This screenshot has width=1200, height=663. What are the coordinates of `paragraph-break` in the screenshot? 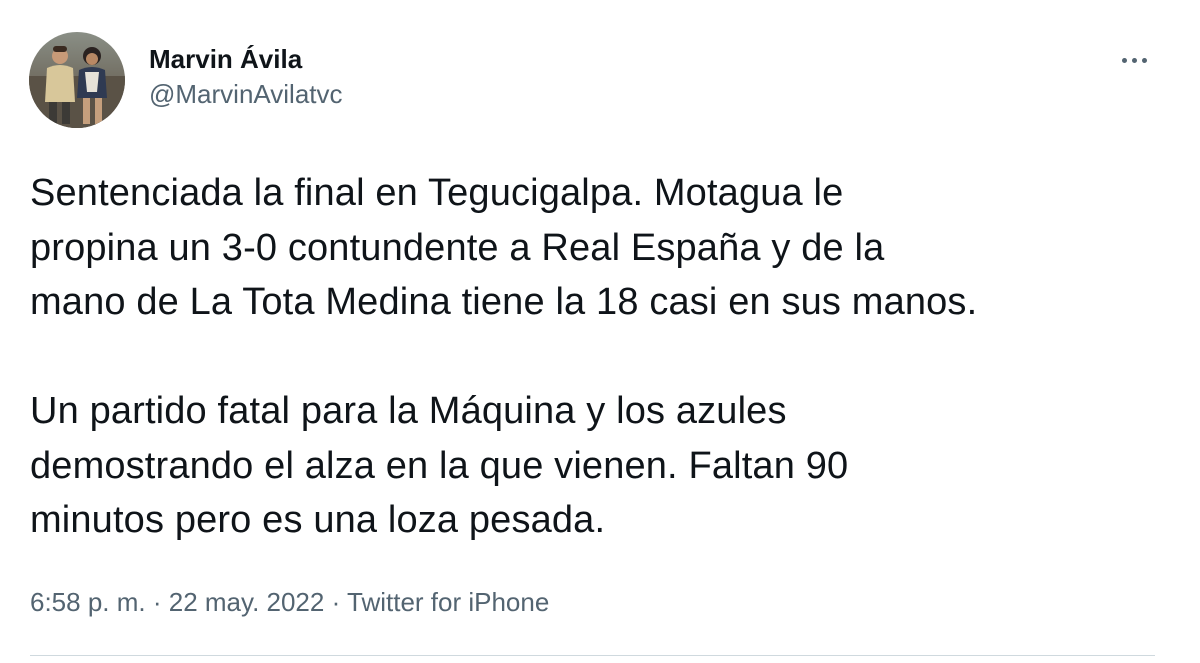 It's located at (605, 357).